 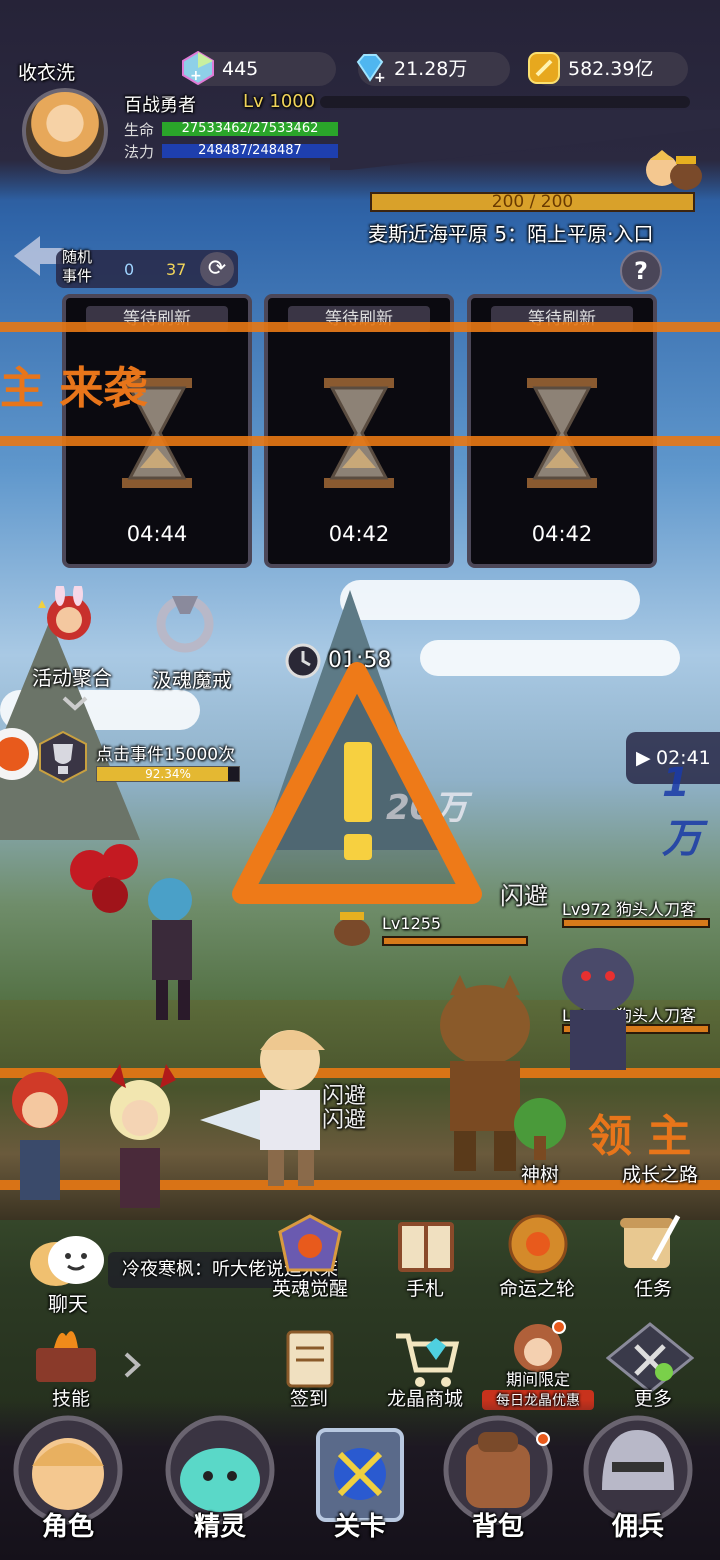 What do you see at coordinates (310, 1247) in the screenshot?
I see `hero-awaken-icon` at bounding box center [310, 1247].